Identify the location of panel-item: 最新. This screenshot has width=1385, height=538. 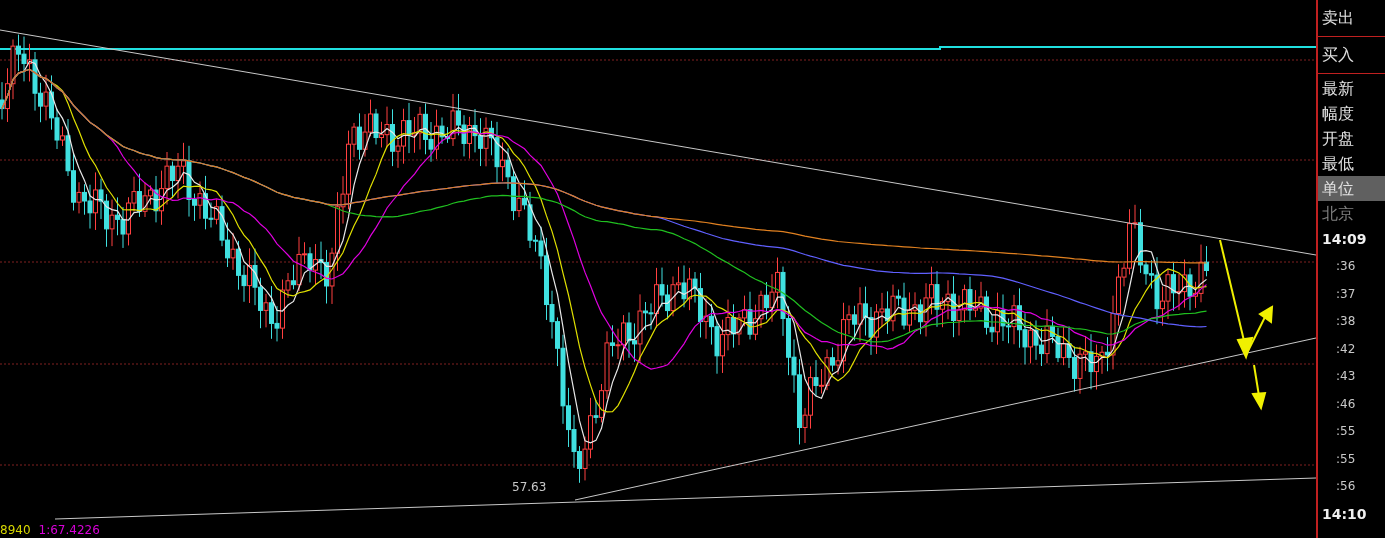
(1351, 88).